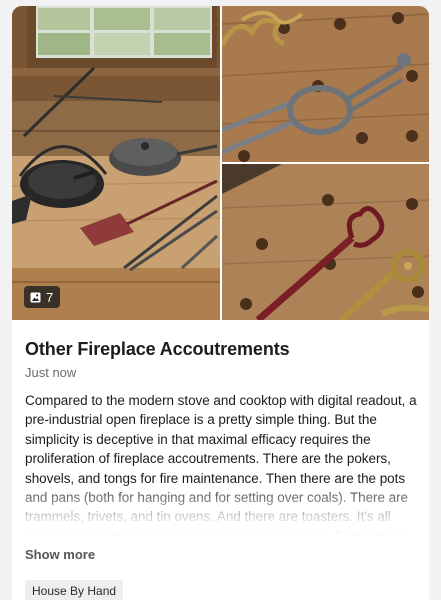 This screenshot has width=441, height=600. I want to click on red-poker-photo, so click(325, 242).